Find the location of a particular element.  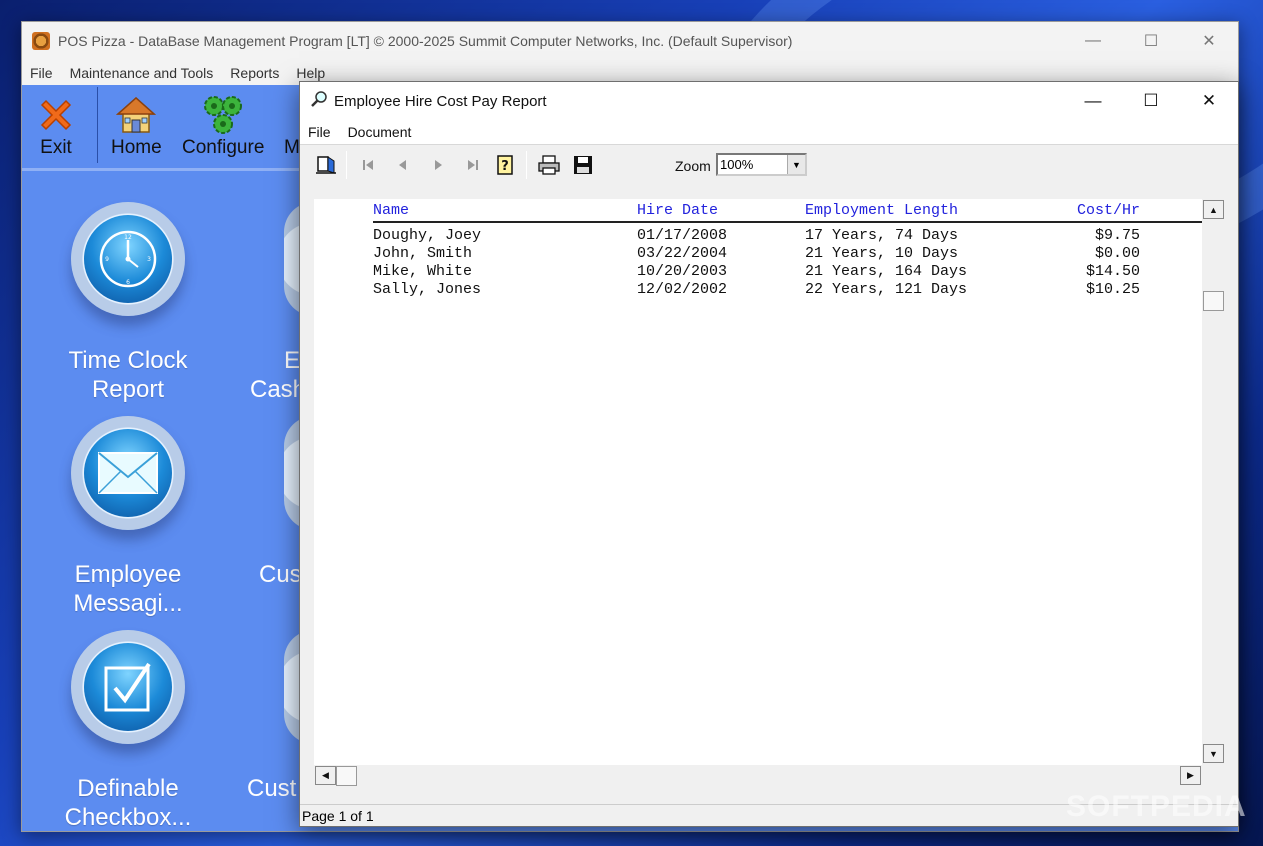

cell-hire-date: 03/22/2004 is located at coordinates (682, 253).